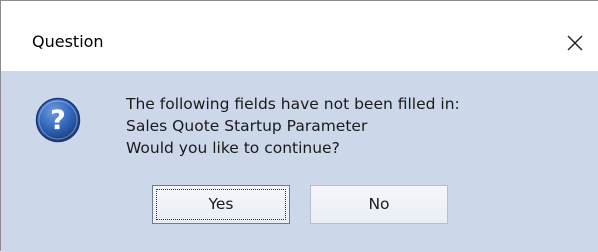 The image size is (598, 252). I want to click on yes-button: Yes, so click(221, 204).